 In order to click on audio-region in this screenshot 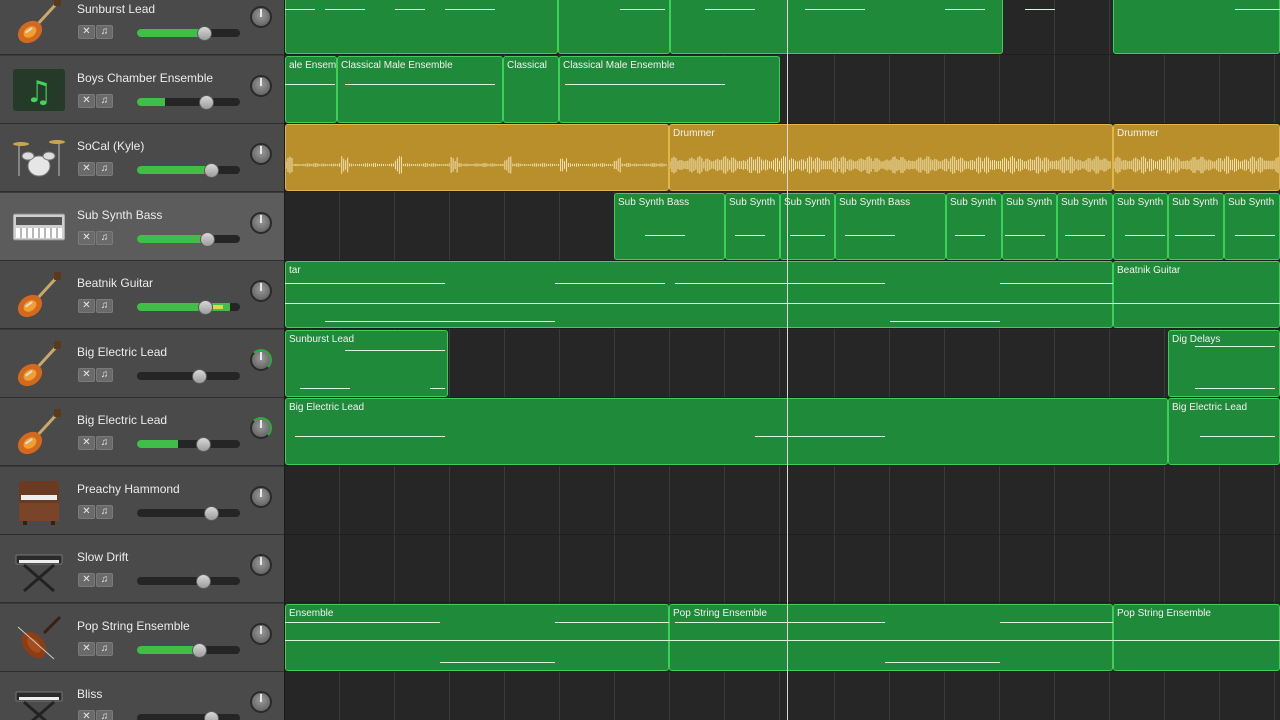, I will do `click(477, 157)`.